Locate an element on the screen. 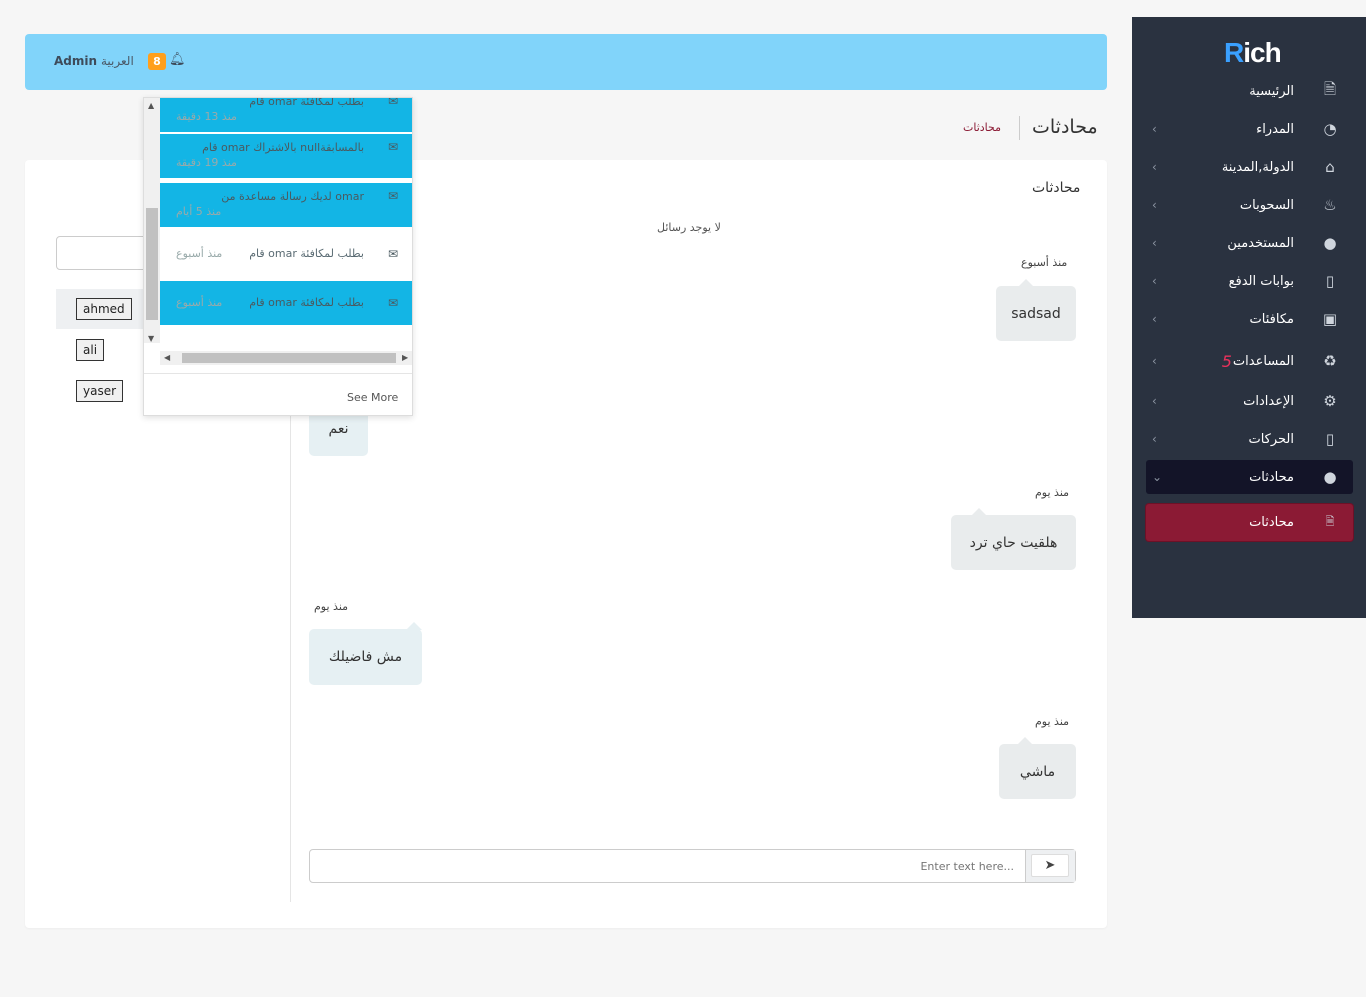 Image resolution: width=1366 pixels, height=997 pixels. dropdown-divider is located at coordinates (278, 373).